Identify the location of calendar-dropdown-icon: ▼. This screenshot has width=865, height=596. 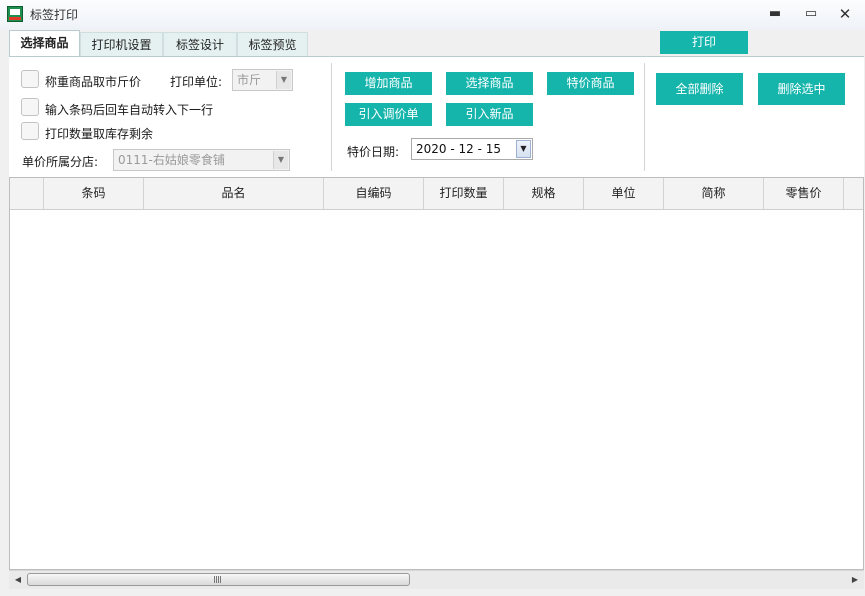
(523, 149).